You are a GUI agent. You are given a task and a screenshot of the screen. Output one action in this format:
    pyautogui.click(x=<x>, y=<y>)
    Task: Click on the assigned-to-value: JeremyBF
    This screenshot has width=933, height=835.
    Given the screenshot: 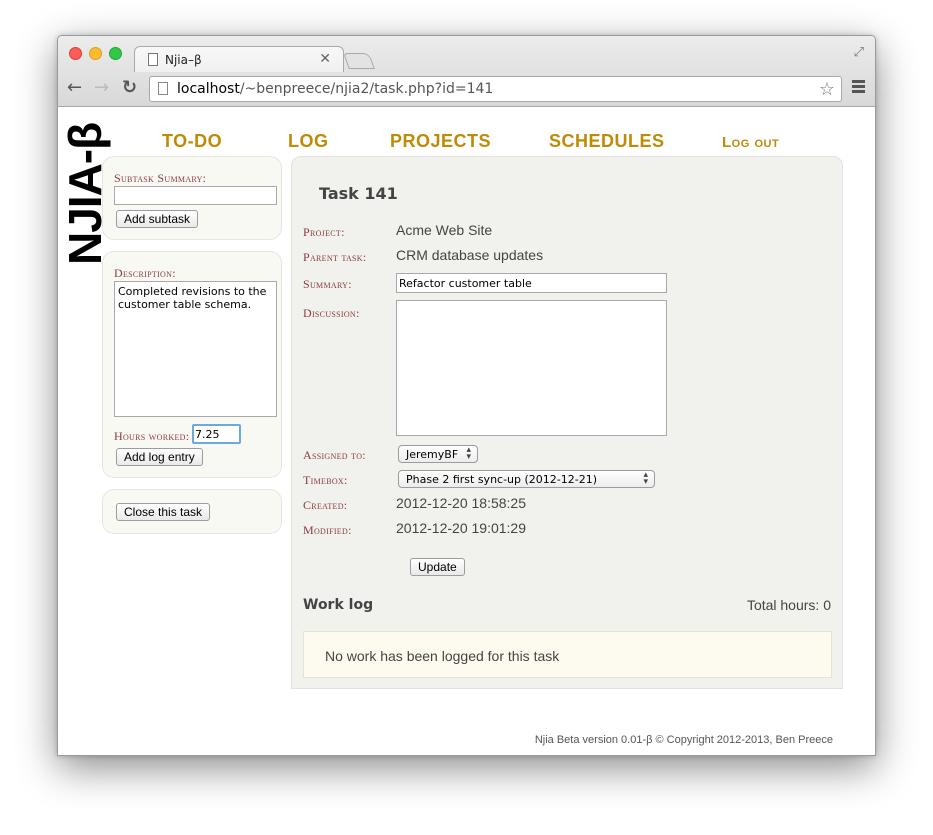 What is the action you would take?
    pyautogui.click(x=432, y=454)
    